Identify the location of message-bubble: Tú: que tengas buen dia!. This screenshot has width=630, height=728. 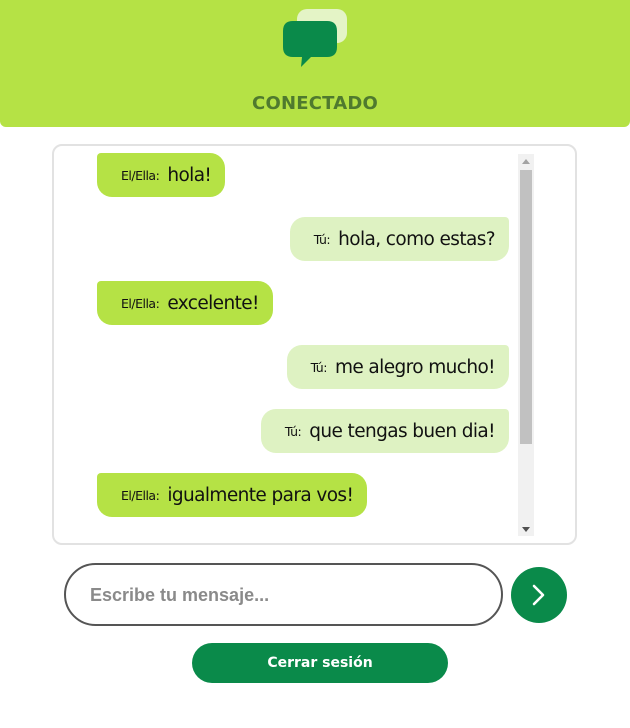
(384, 431).